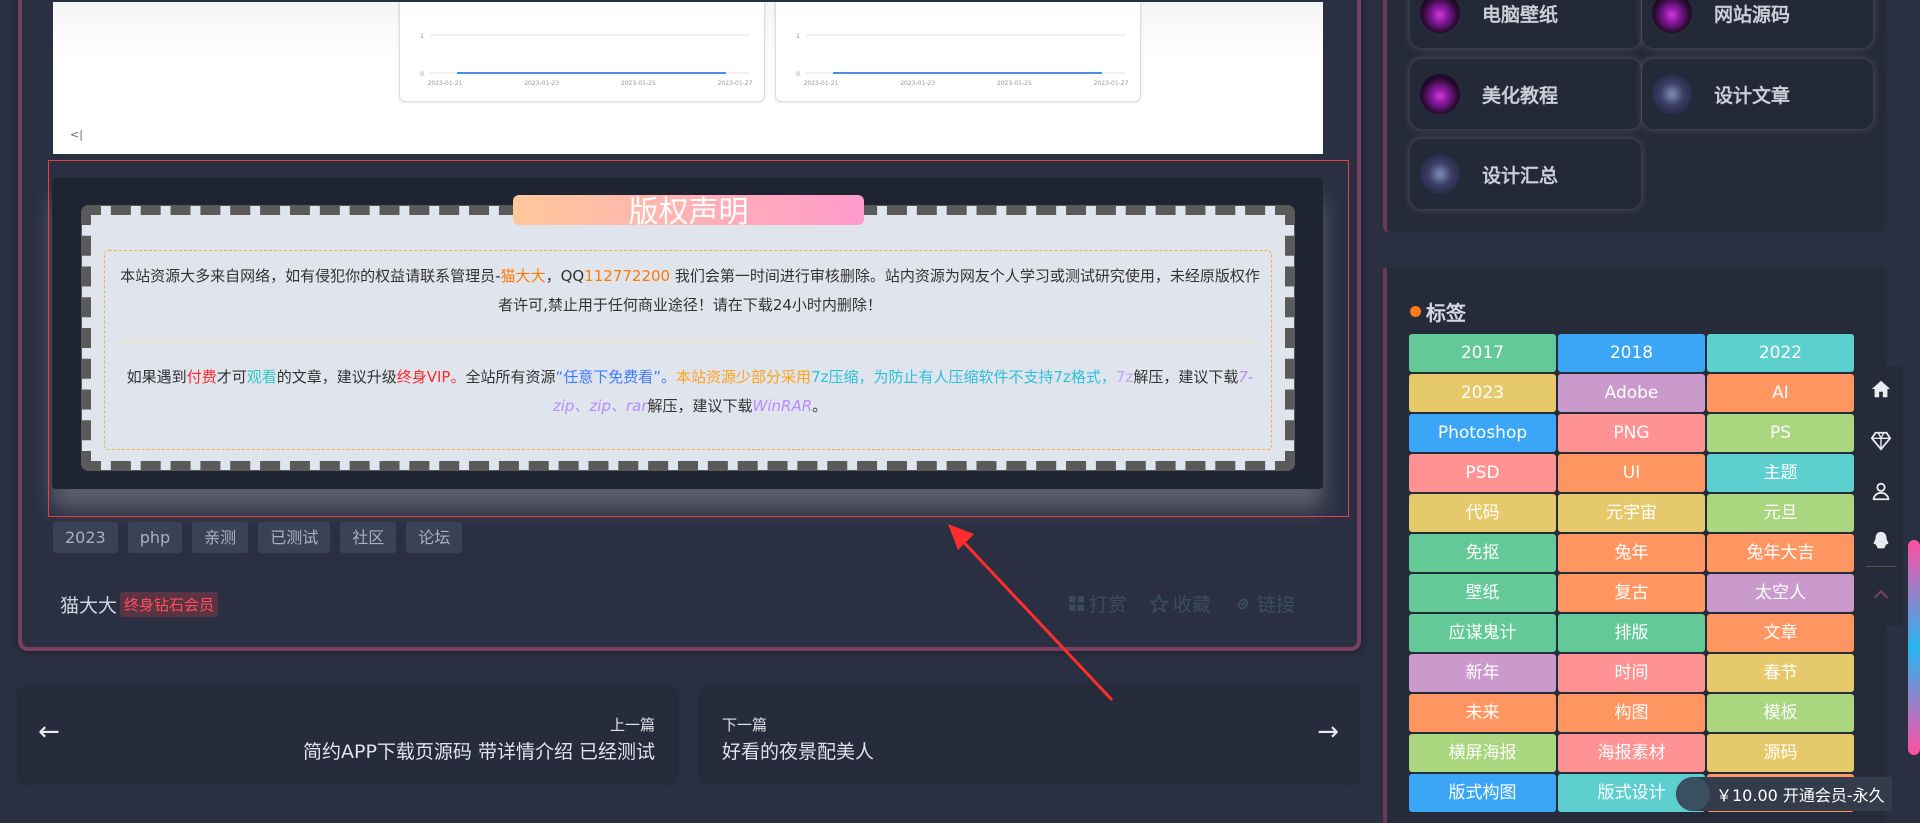 The height and width of the screenshot is (823, 1920). I want to click on arrow-right-icon: →, so click(1328, 732).